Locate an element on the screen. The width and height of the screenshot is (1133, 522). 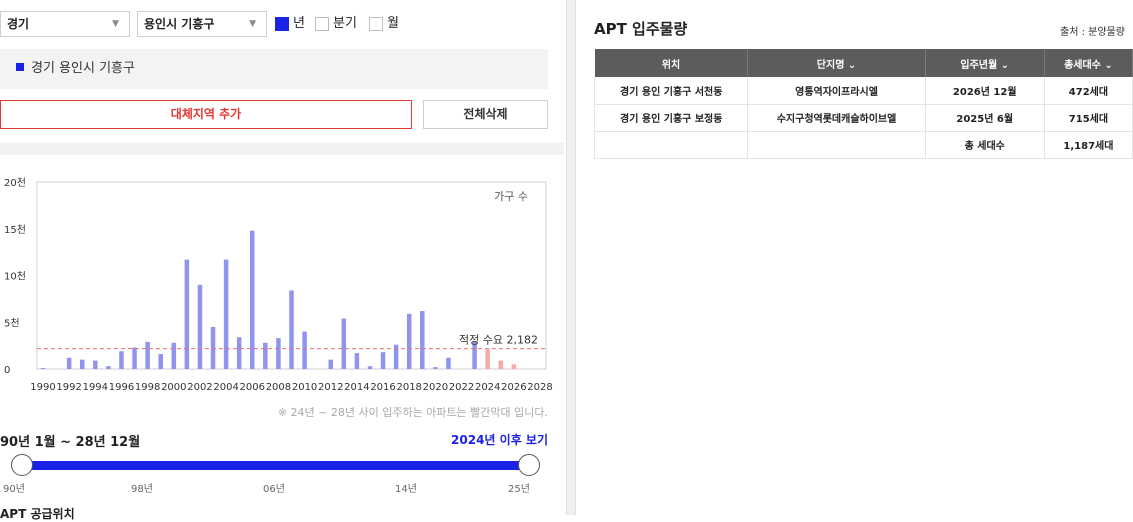
selected-region-box: 경기 용인시 기흥구 is located at coordinates (274, 69).